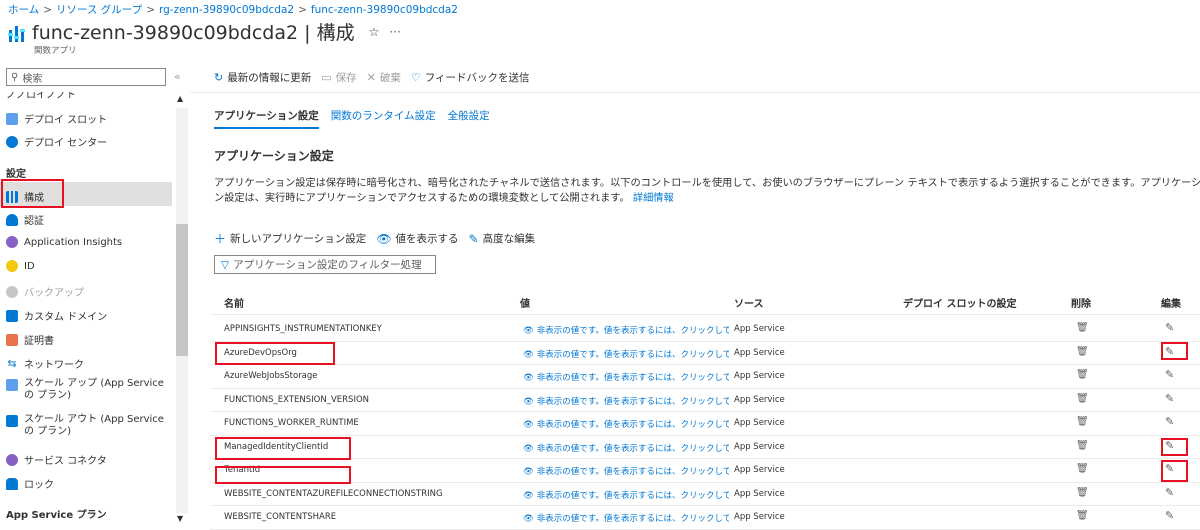  What do you see at coordinates (99, 10) in the screenshot?
I see `breadcrumb-resource-groups: リソース グループ` at bounding box center [99, 10].